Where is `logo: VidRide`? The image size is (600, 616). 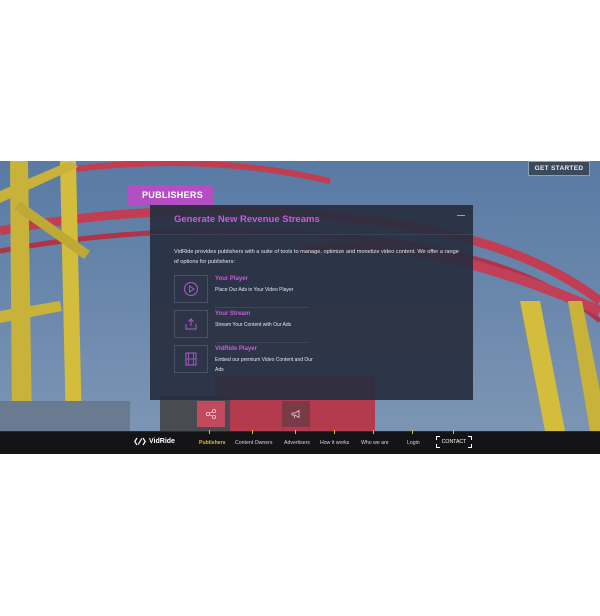 logo: VidRide is located at coordinates (154, 441).